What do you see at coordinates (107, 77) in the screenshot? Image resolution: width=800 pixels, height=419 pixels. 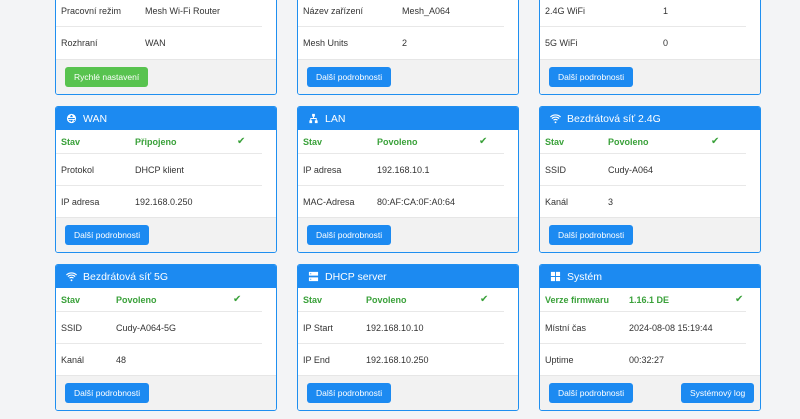 I see `quick-setup-button: Rychlé nastavení` at bounding box center [107, 77].